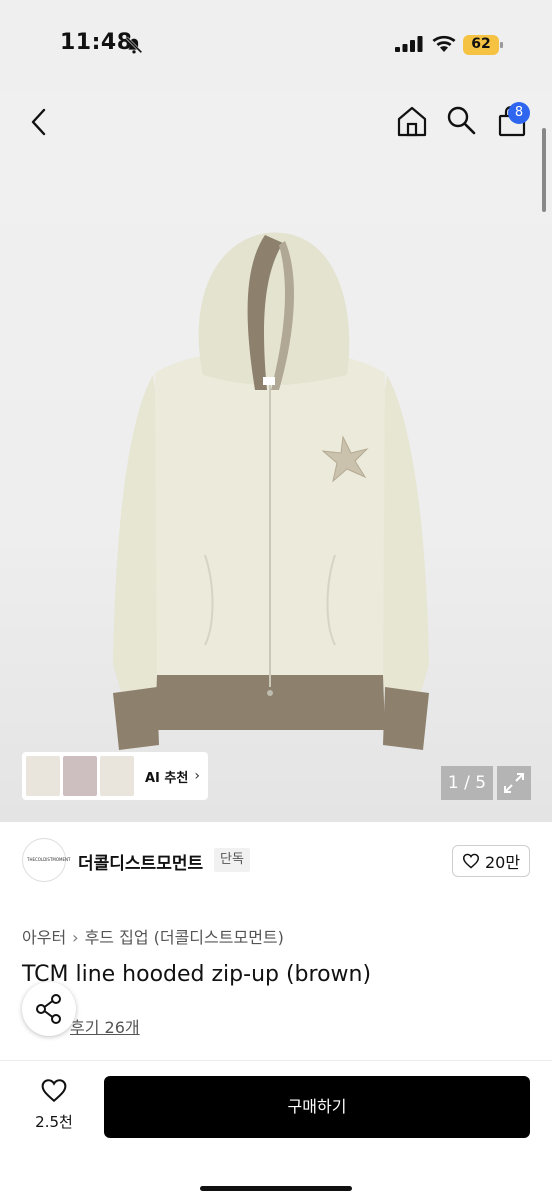 Image resolution: width=552 pixels, height=1200 pixels. What do you see at coordinates (444, 43) in the screenshot?
I see `wifi-icon` at bounding box center [444, 43].